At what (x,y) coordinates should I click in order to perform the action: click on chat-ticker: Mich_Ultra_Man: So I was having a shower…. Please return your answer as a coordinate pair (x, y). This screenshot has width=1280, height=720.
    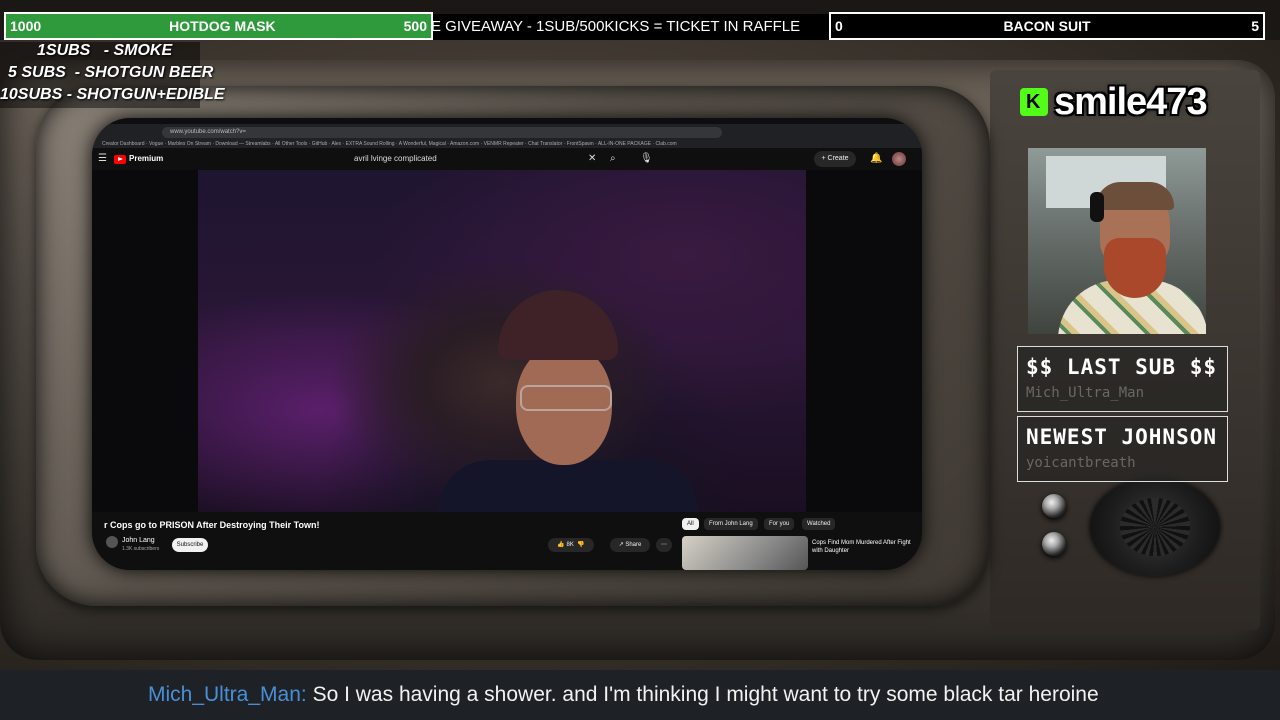
    Looking at the image, I should click on (640, 695).